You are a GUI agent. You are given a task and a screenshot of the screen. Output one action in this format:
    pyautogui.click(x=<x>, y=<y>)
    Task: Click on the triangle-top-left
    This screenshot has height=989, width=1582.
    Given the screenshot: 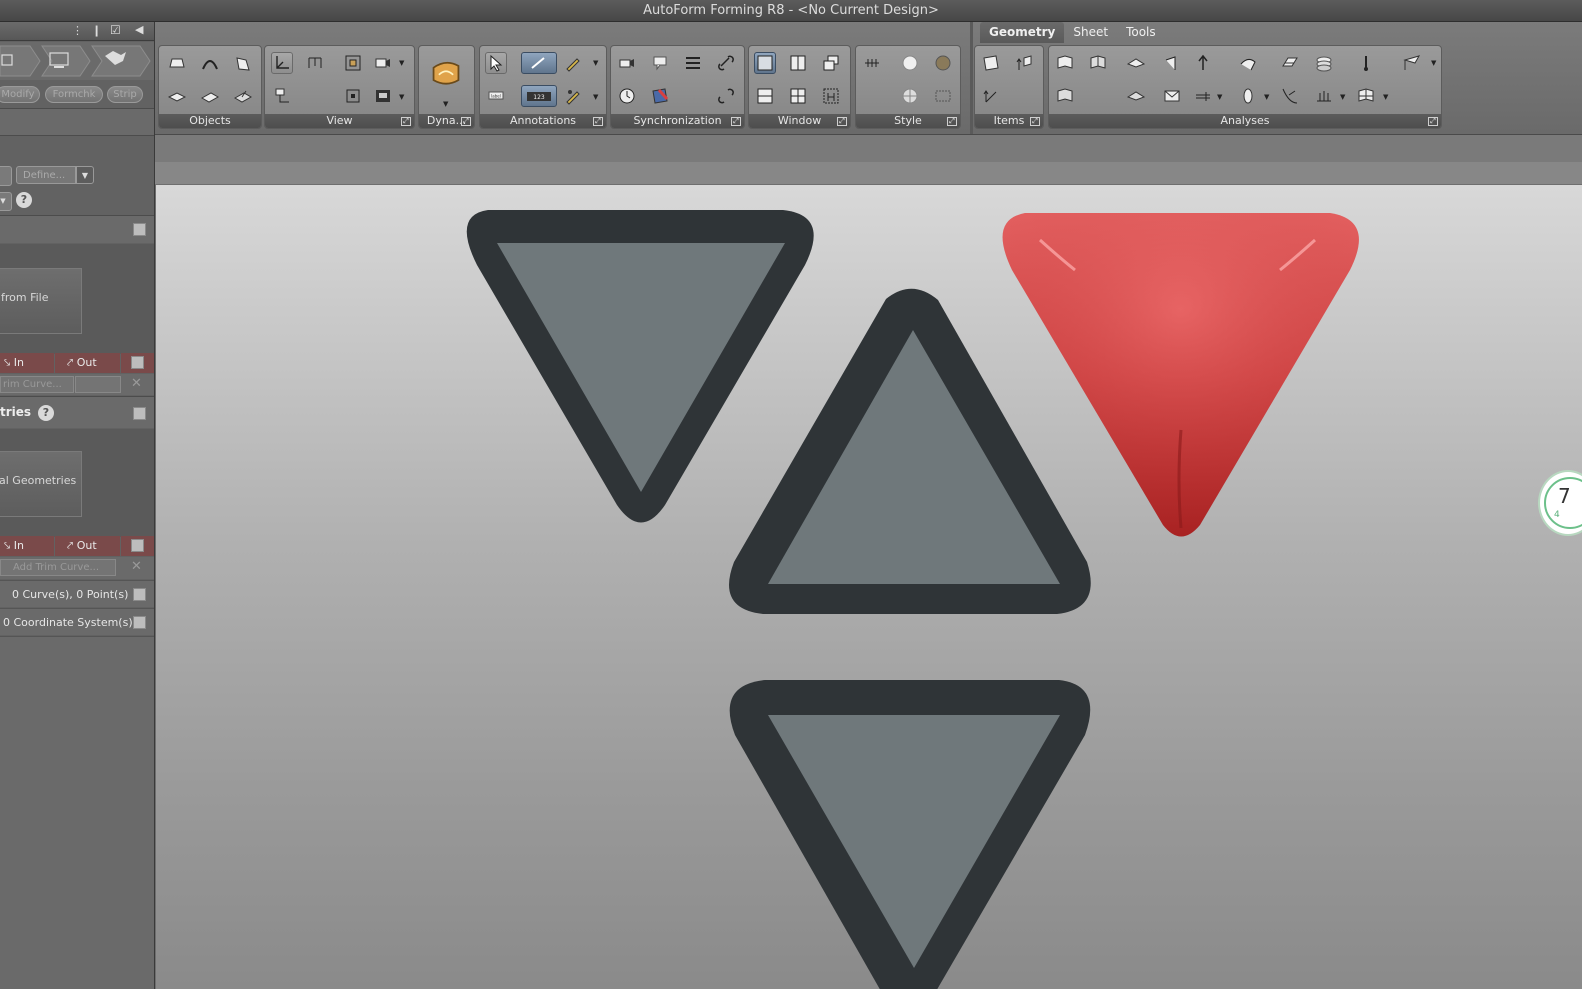 What is the action you would take?
    pyautogui.click(x=640, y=366)
    